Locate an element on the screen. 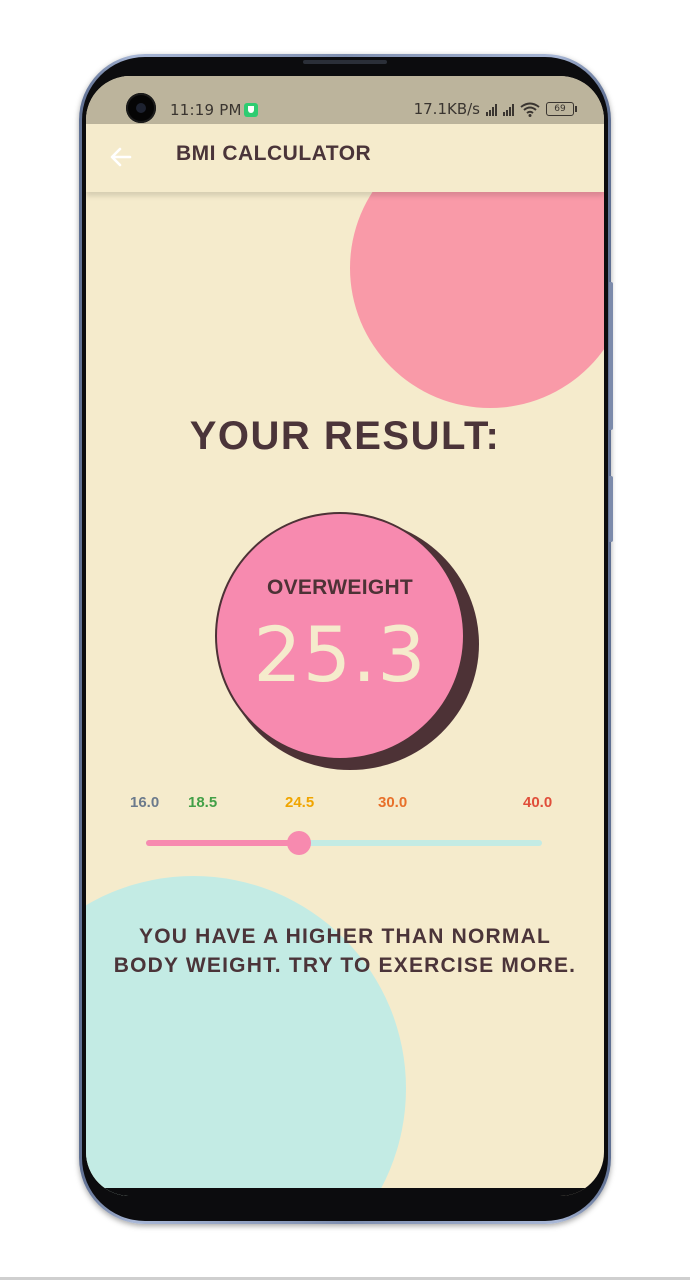 The height and width of the screenshot is (1280, 690). status-bar: 11:19 PM 17.1KB/s 69 is located at coordinates (345, 100).